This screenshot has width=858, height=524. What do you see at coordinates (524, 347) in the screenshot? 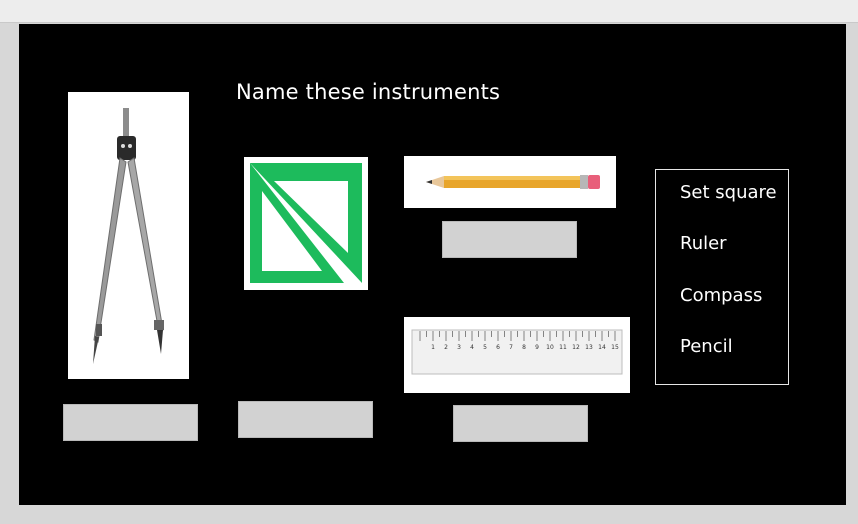
I see `ruler-tick-label: 8` at bounding box center [524, 347].